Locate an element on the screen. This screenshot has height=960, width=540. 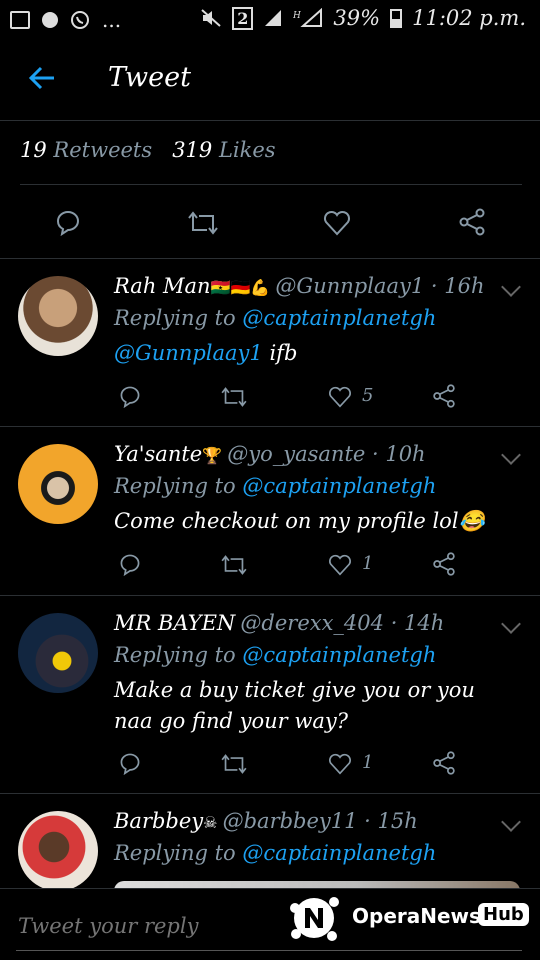
retweets-stat: 19 Retweets is located at coordinates (86, 150).